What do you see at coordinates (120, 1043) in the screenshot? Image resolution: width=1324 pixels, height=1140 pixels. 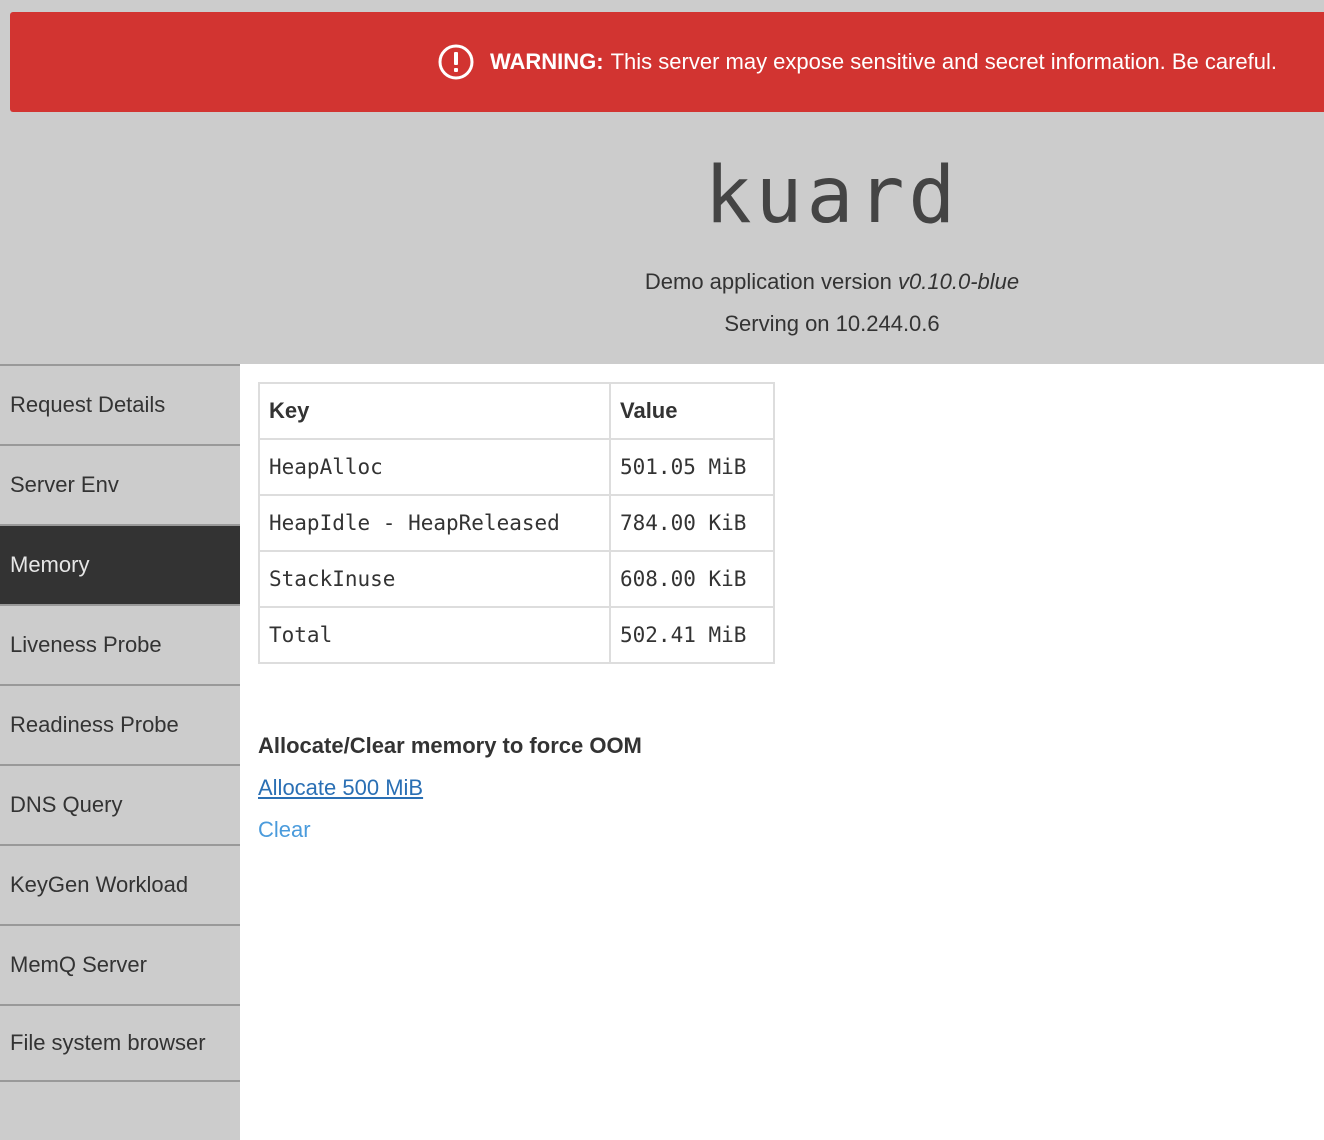 I see `sidebar-item-file-system-browser: File system browser` at bounding box center [120, 1043].